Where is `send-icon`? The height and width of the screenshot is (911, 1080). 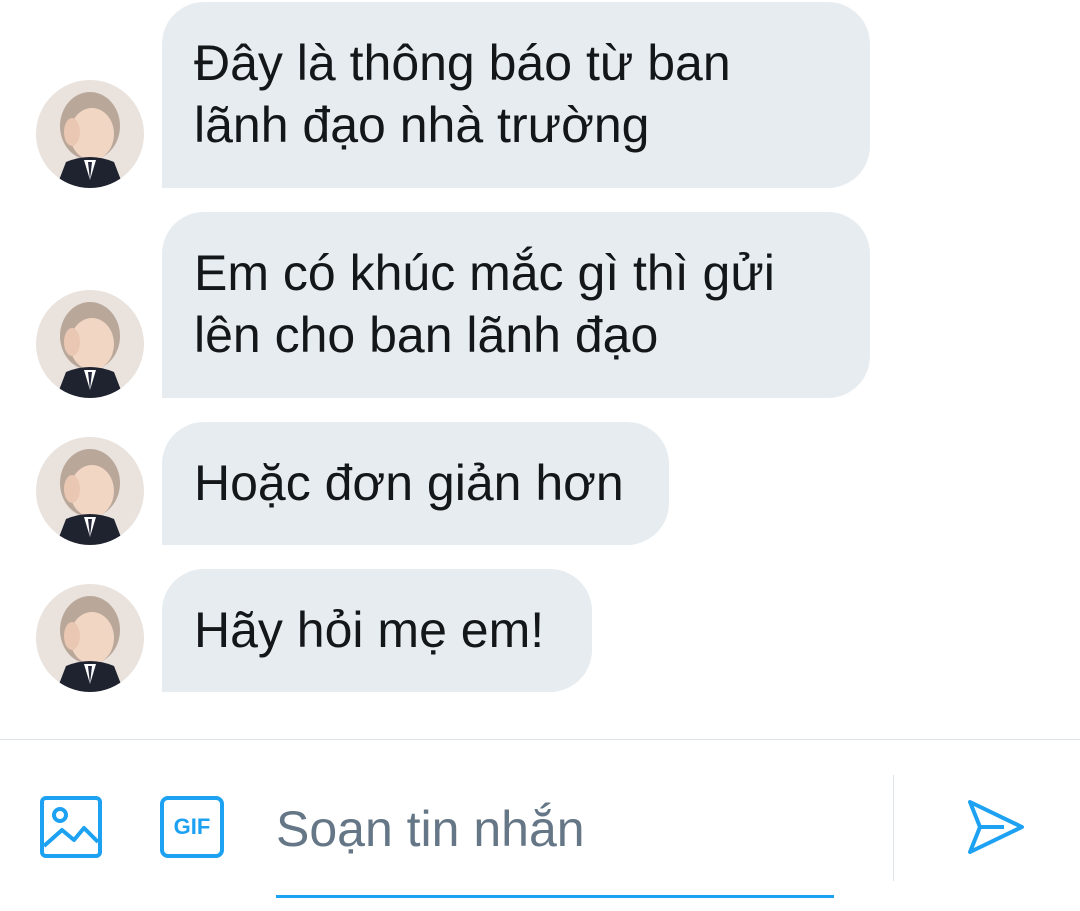
send-icon is located at coordinates (996, 827).